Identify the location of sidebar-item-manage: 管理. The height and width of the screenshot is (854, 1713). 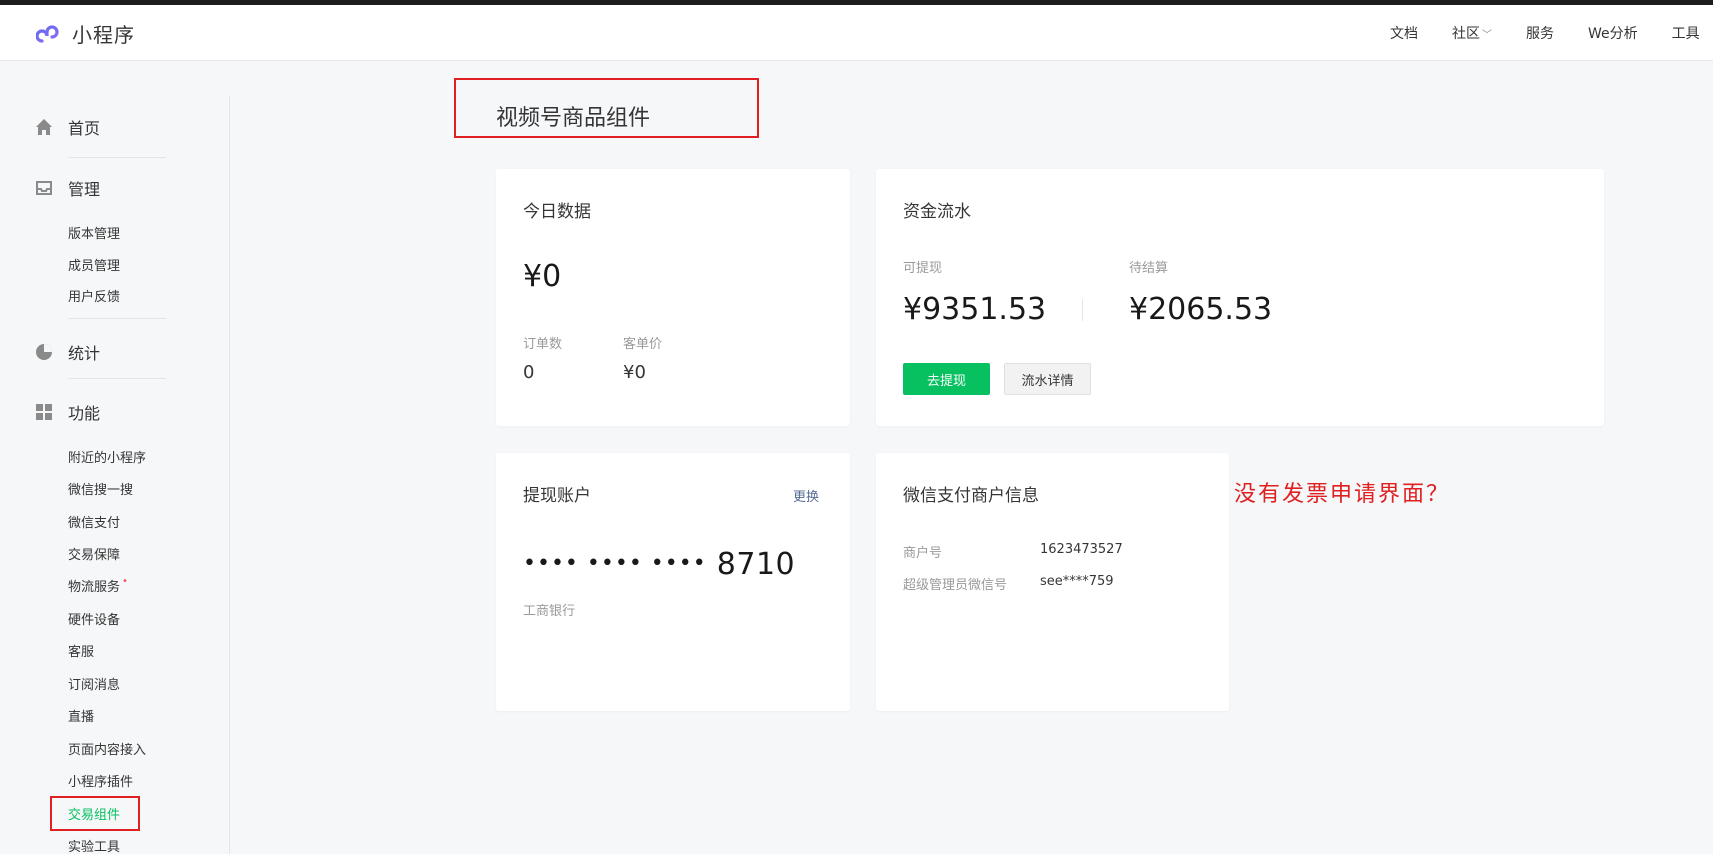
(67, 188).